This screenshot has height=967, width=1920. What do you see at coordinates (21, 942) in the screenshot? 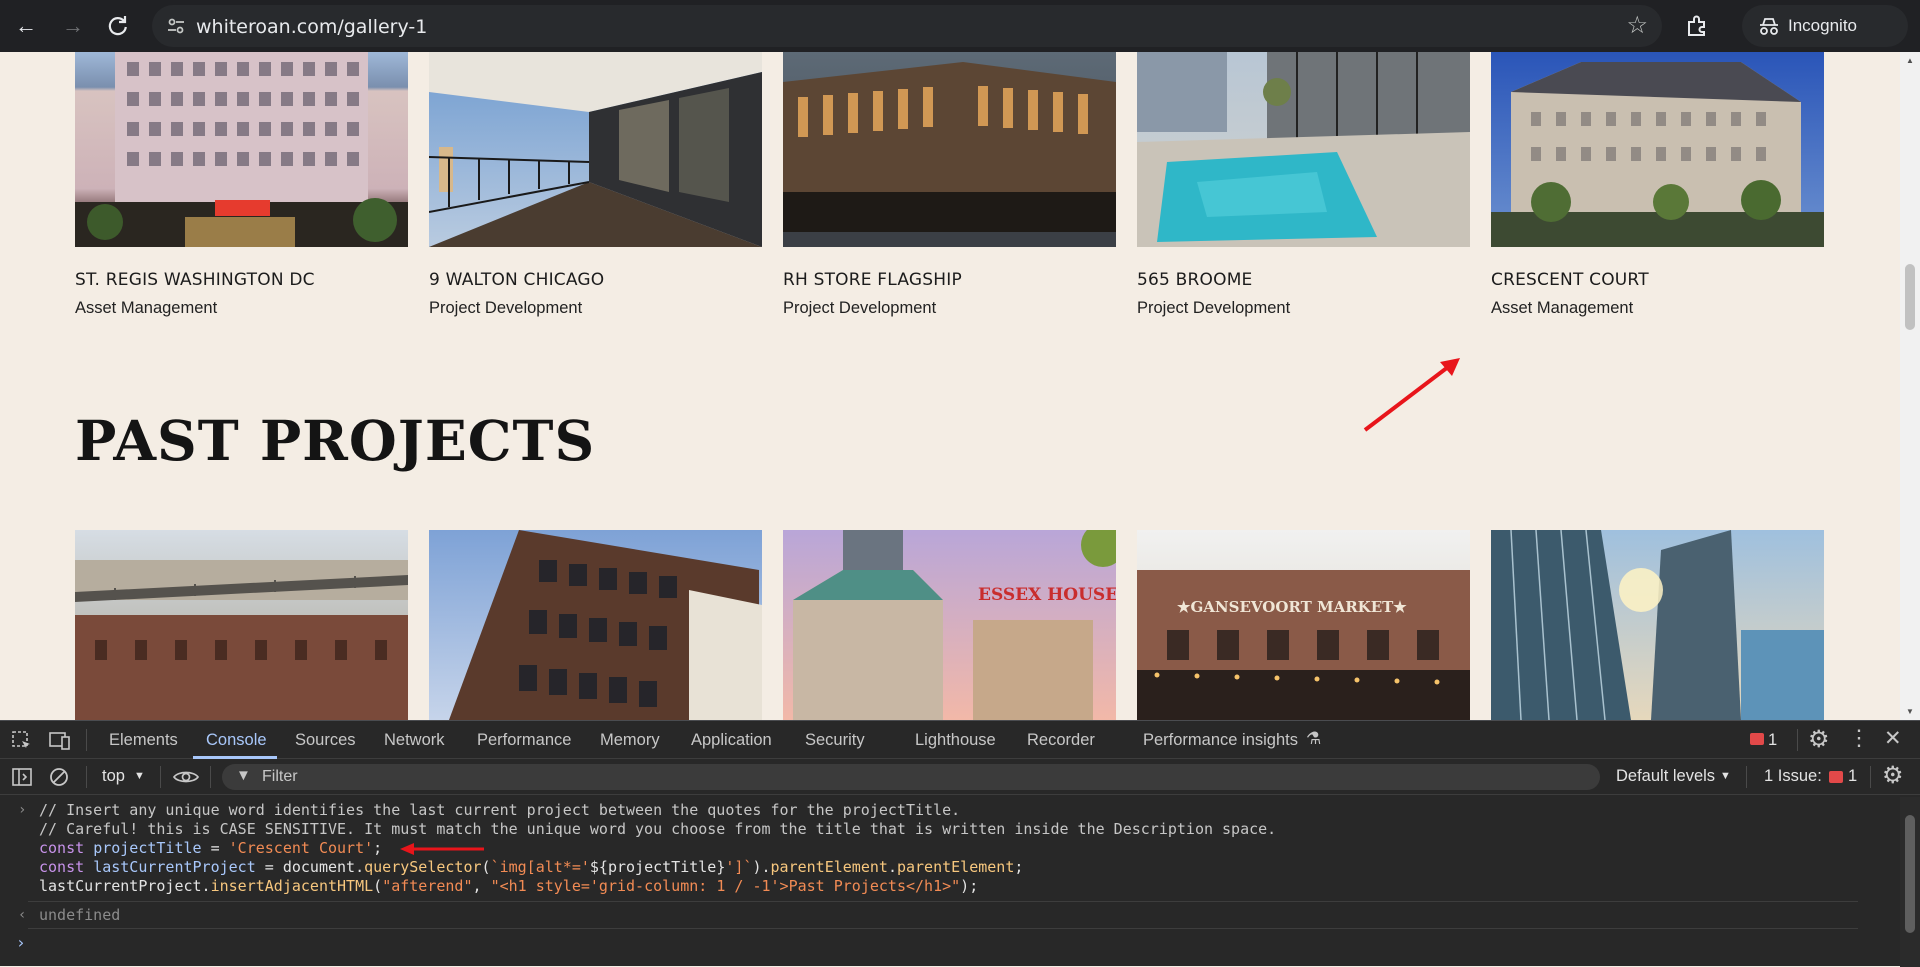
I see `console-prompt-icon: ›` at bounding box center [21, 942].